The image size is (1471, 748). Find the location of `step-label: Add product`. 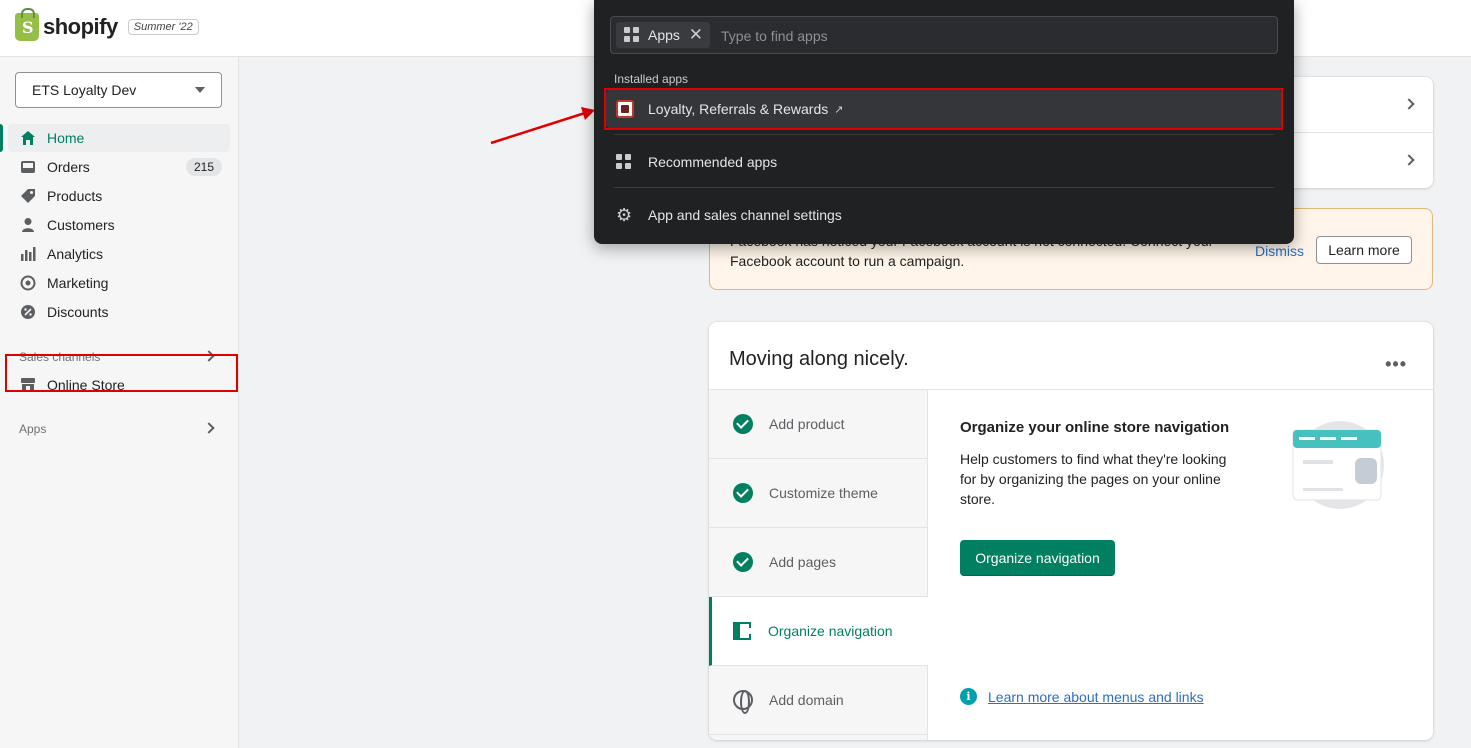

step-label: Add product is located at coordinates (807, 424).